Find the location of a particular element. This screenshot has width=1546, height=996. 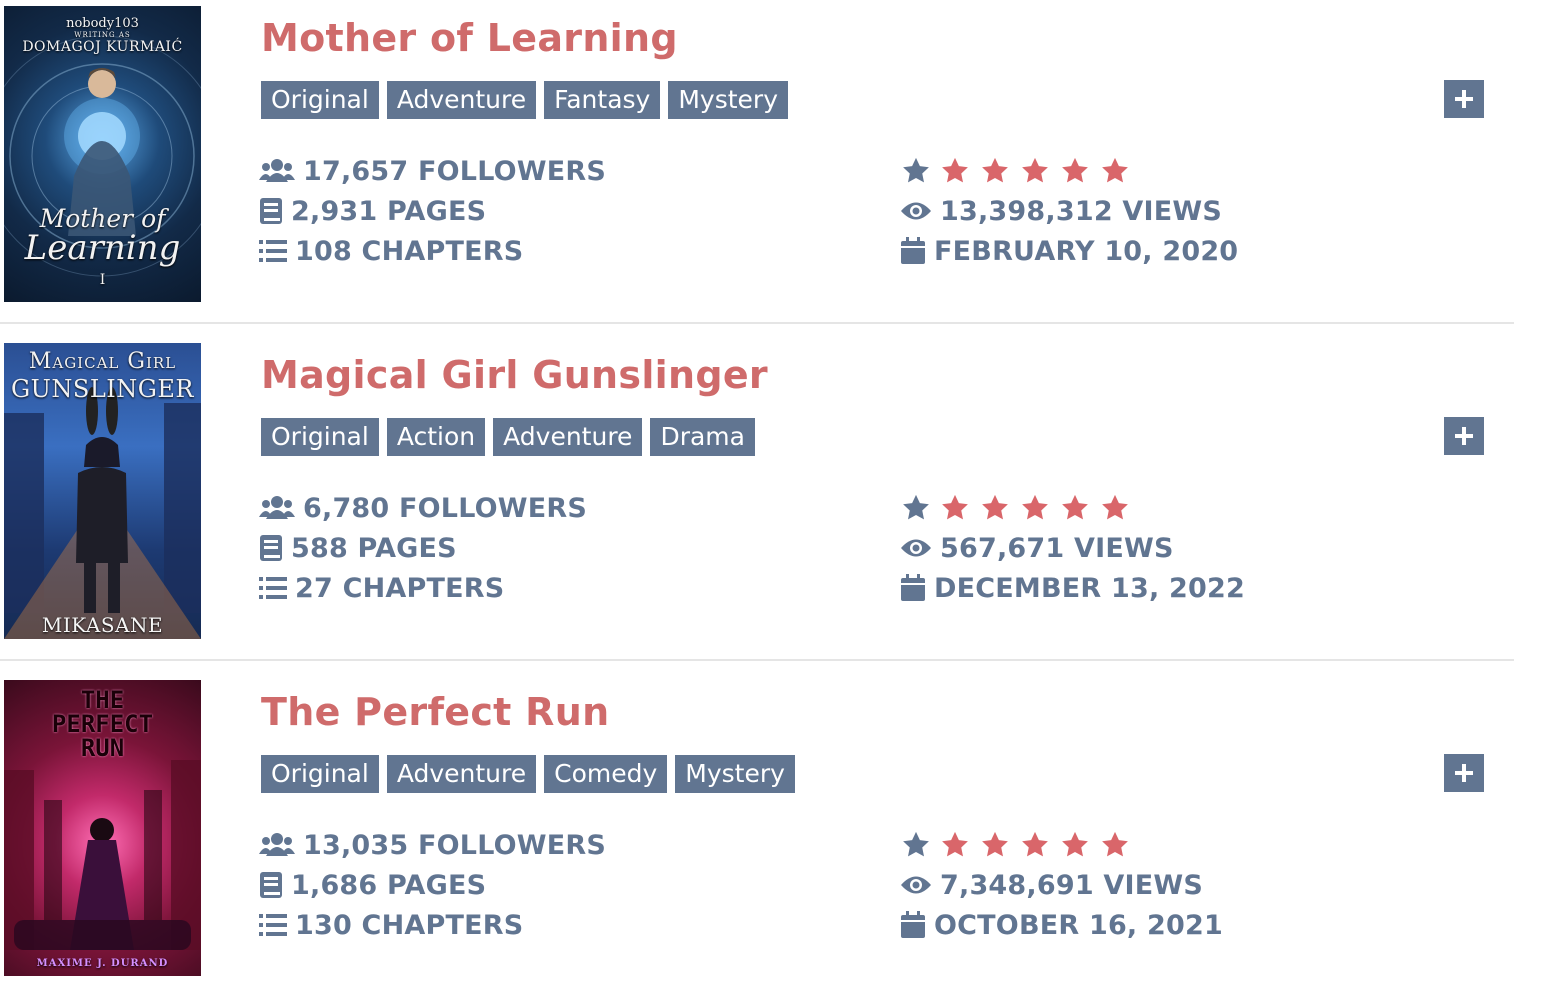

fiction-title: Magical Girl Gunslinger is located at coordinates (514, 375).